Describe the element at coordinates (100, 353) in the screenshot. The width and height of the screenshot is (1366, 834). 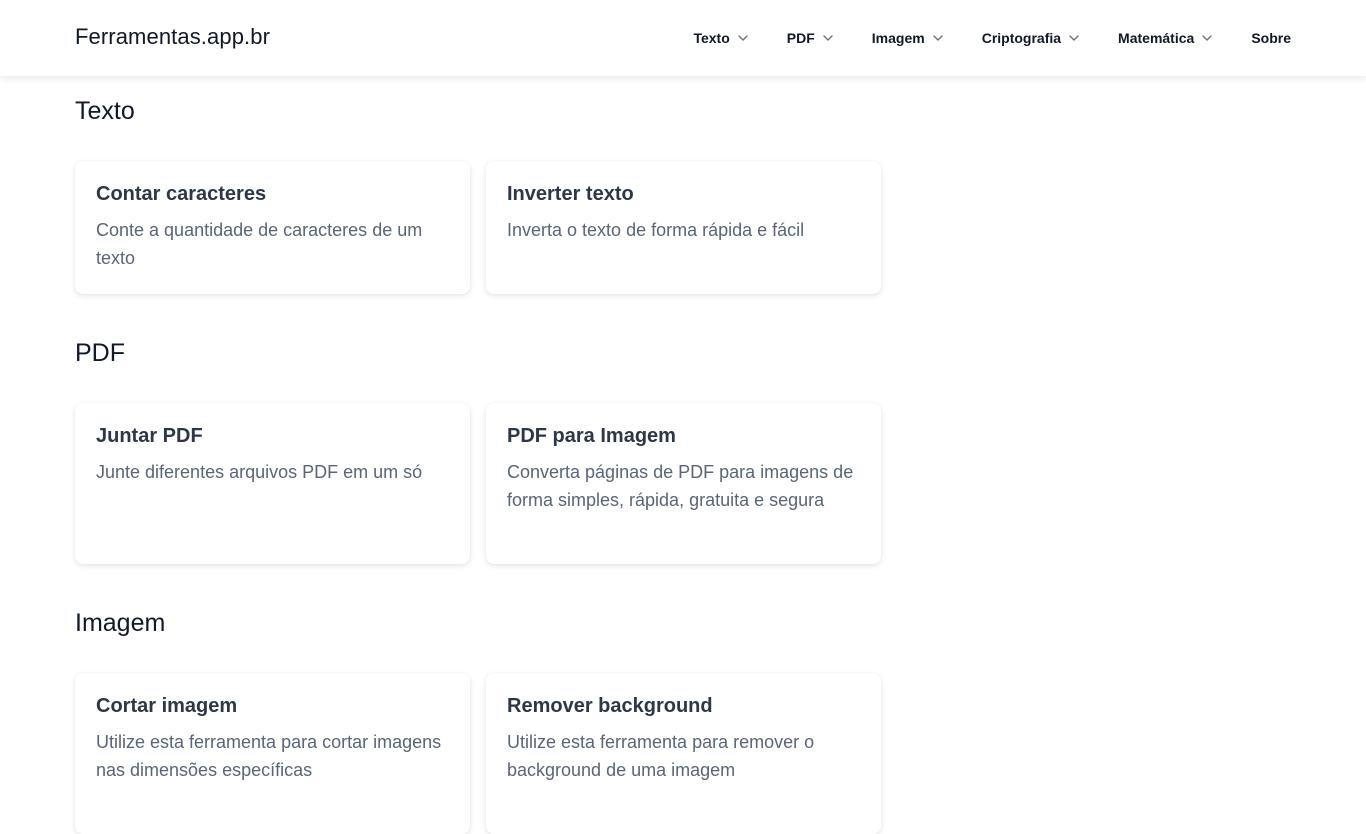
I see `section-title-pdf: PDF` at that location.